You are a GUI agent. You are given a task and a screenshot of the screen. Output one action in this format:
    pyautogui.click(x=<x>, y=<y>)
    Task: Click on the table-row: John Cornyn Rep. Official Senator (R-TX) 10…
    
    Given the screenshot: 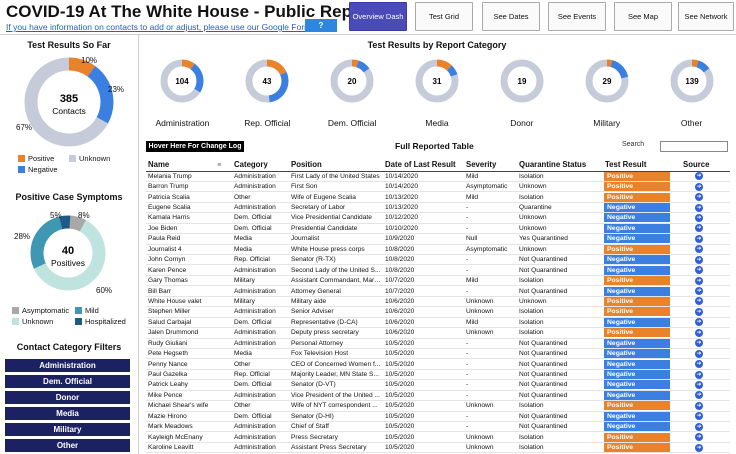 What is the action you would take?
    pyautogui.click(x=438, y=260)
    